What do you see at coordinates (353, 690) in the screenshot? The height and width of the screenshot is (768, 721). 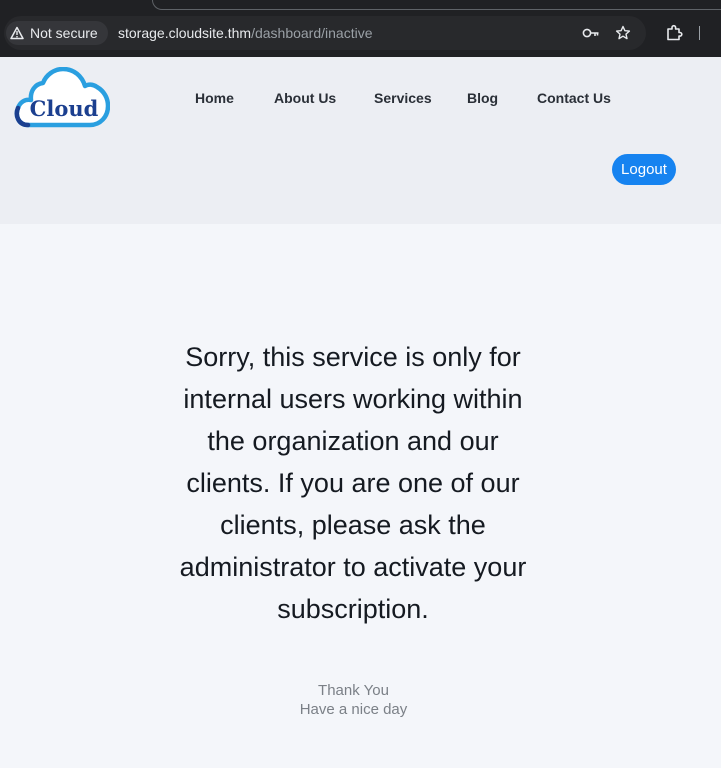 I see `thank-you-text: Thank You` at bounding box center [353, 690].